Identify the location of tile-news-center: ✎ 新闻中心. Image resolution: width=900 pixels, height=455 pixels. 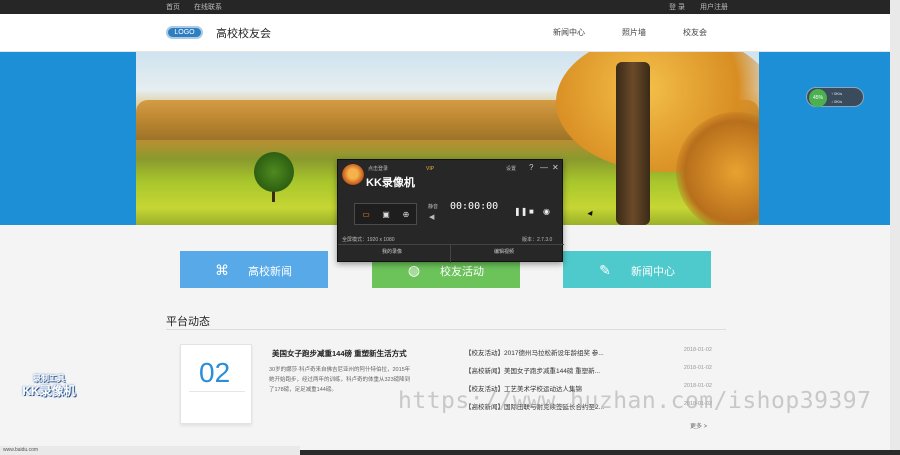
(637, 269).